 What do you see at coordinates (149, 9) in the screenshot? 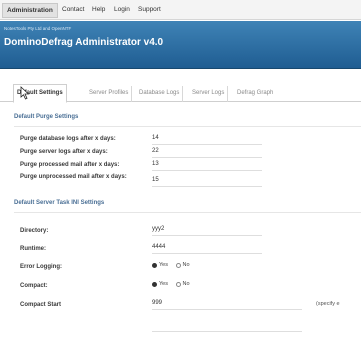
I see `nav-support: Support` at bounding box center [149, 9].